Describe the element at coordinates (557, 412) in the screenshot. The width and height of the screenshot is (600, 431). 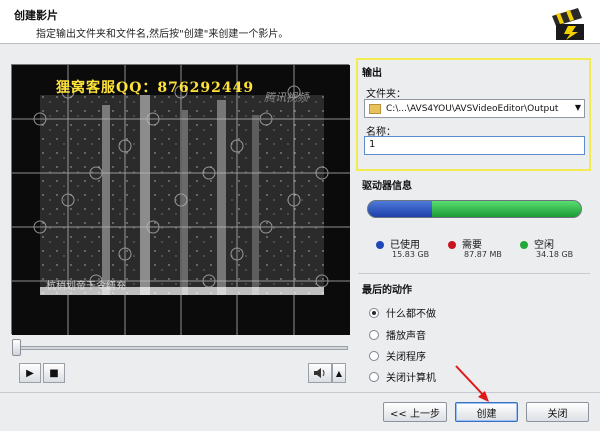
I see `close-button: 关闭` at that location.